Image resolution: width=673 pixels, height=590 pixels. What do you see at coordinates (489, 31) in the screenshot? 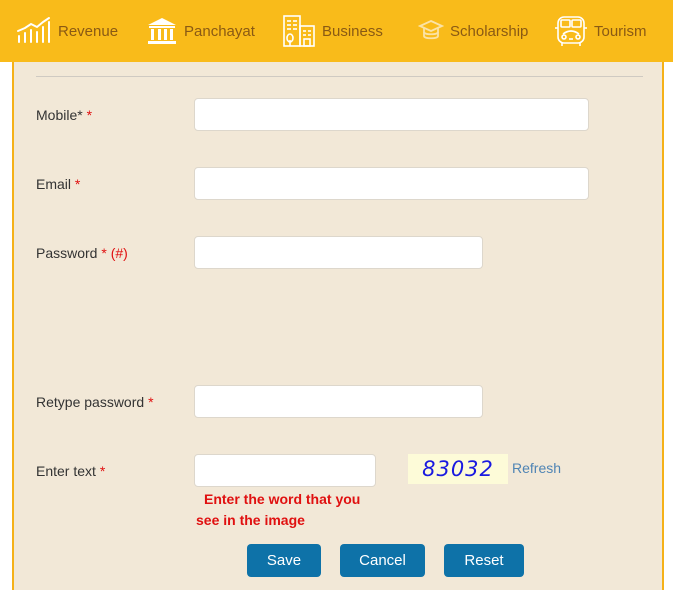
I see `nav-label-scholarship: Scholarship` at bounding box center [489, 31].